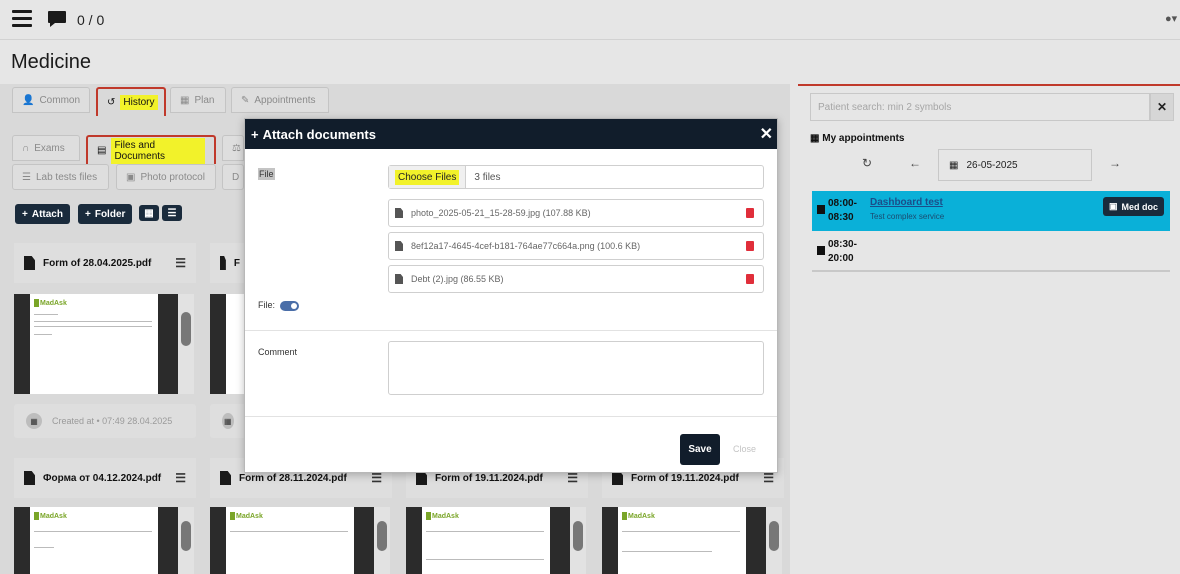 Image resolution: width=1180 pixels, height=574 pixels. Describe the element at coordinates (842, 211) in the screenshot. I see `appointment-time: 08:00- 08:30` at that location.